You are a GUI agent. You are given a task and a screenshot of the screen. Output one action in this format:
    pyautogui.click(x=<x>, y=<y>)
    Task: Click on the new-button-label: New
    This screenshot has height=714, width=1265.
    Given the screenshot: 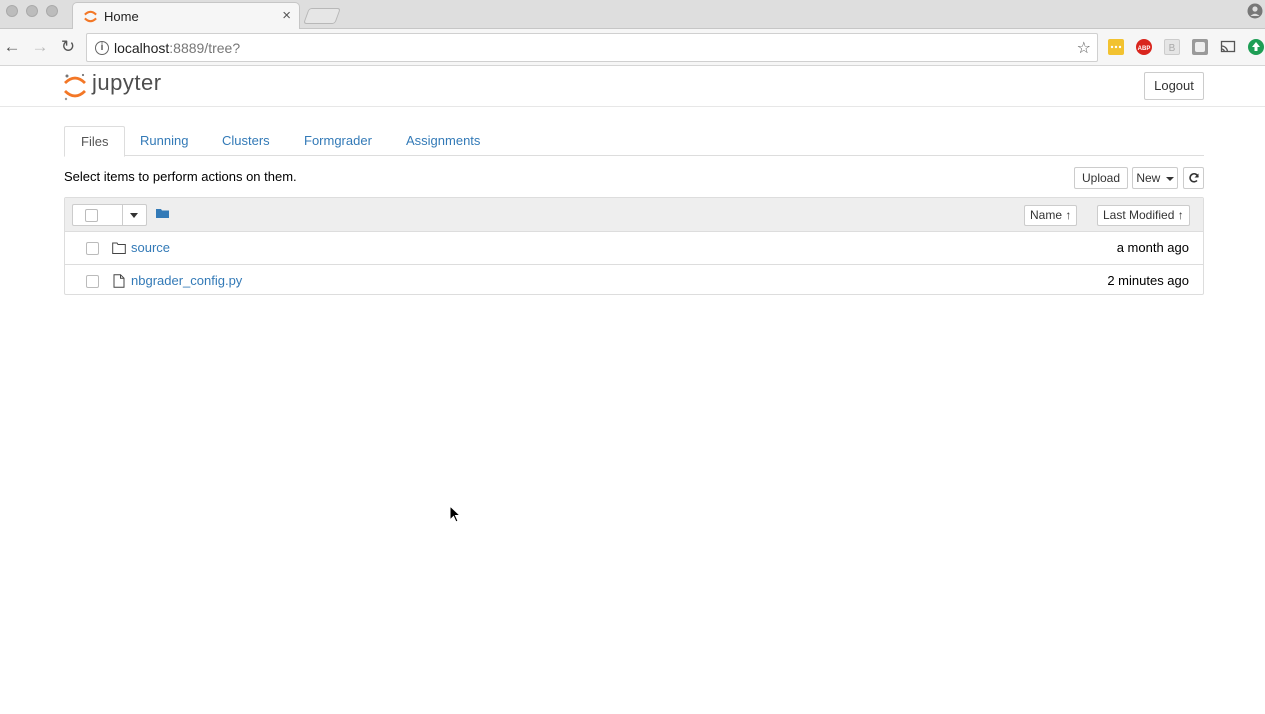 What is the action you would take?
    pyautogui.click(x=1148, y=178)
    